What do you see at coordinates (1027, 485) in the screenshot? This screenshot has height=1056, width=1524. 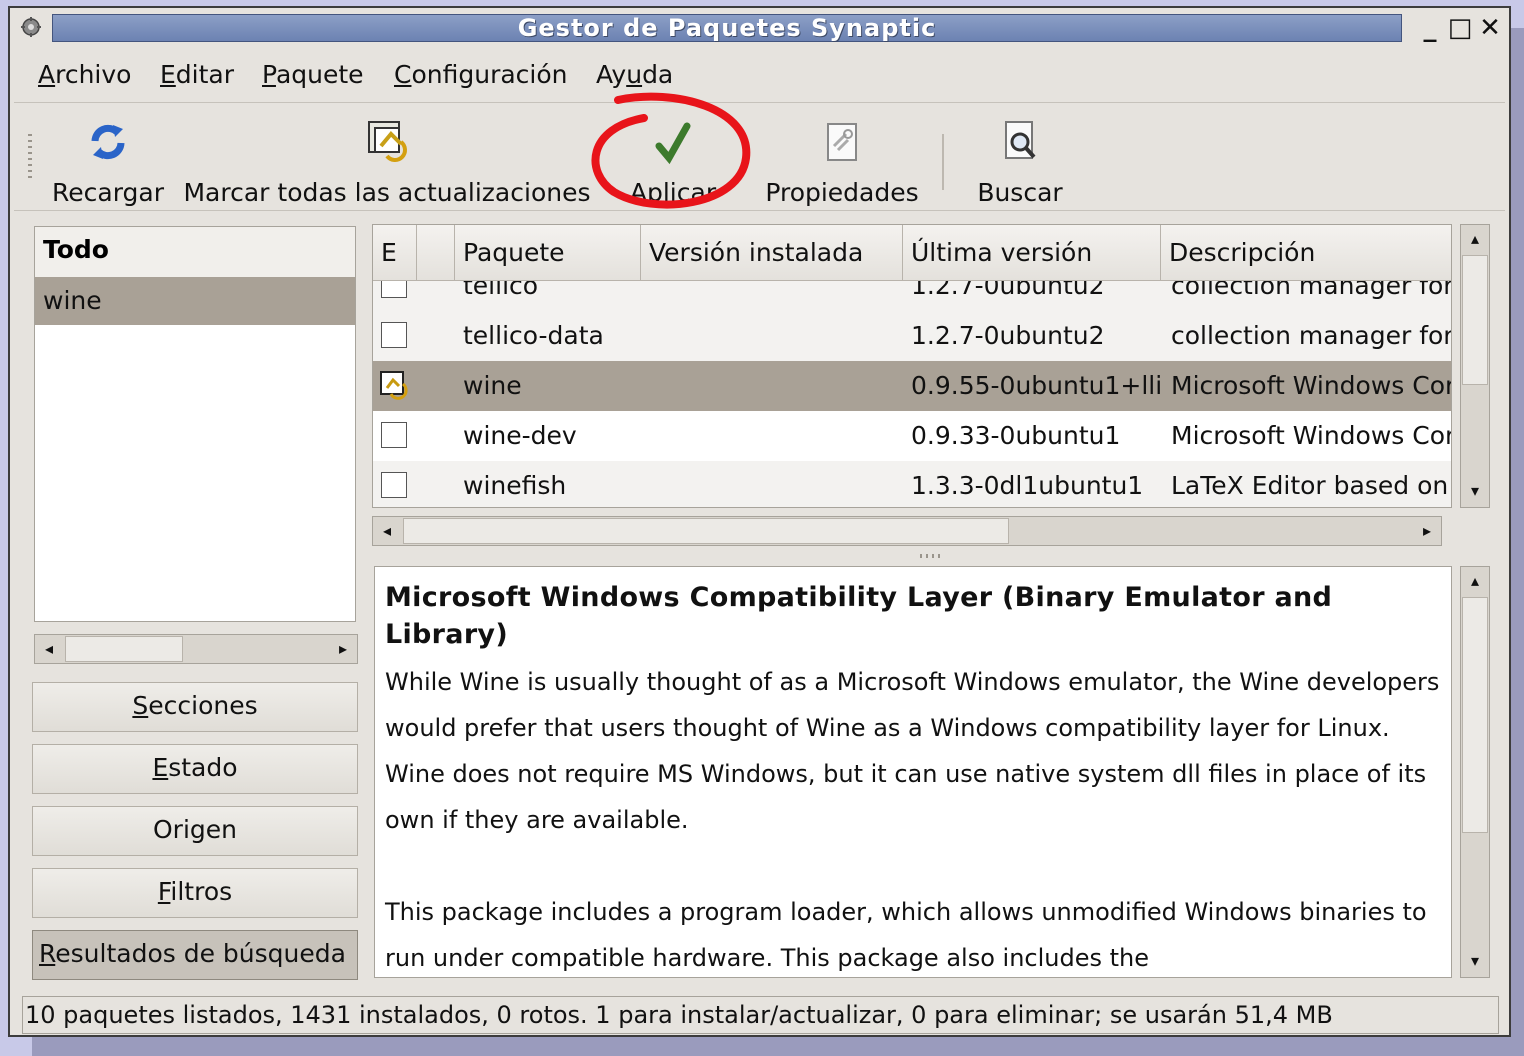 I see `package-latest-version: 1.3.3-0dl1ubuntu1` at bounding box center [1027, 485].